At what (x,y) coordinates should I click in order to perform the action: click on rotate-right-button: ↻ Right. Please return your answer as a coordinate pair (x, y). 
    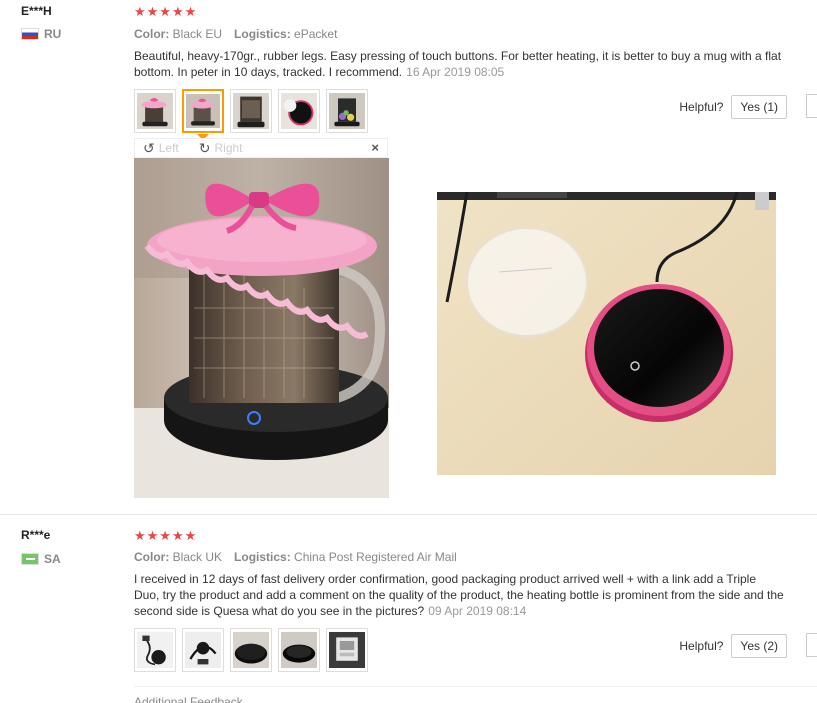
    Looking at the image, I should click on (221, 148).